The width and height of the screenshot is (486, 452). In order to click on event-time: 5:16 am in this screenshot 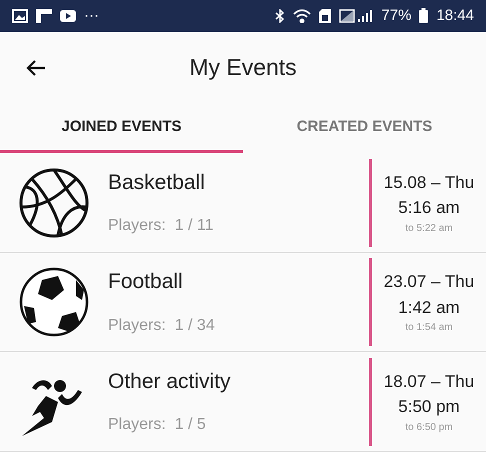, I will do `click(429, 208)`.